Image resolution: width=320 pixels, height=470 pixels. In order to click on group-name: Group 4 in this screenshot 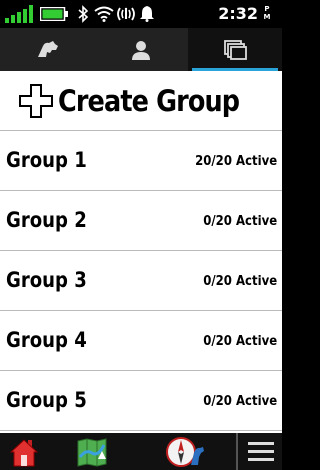, I will do `click(46, 340)`.